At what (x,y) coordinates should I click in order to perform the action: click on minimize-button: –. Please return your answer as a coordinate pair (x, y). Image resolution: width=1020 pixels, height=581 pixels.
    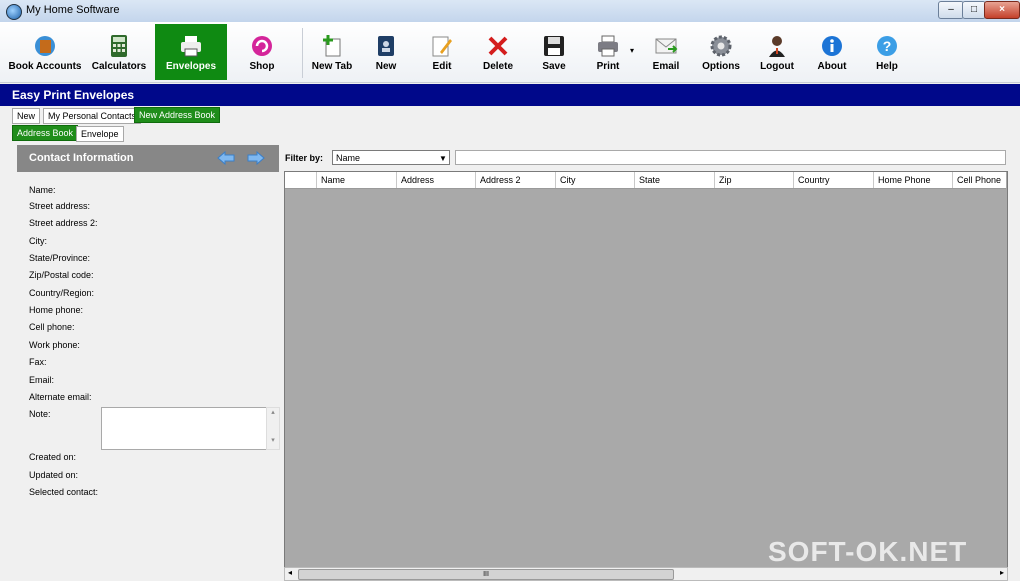
    Looking at the image, I should click on (951, 10).